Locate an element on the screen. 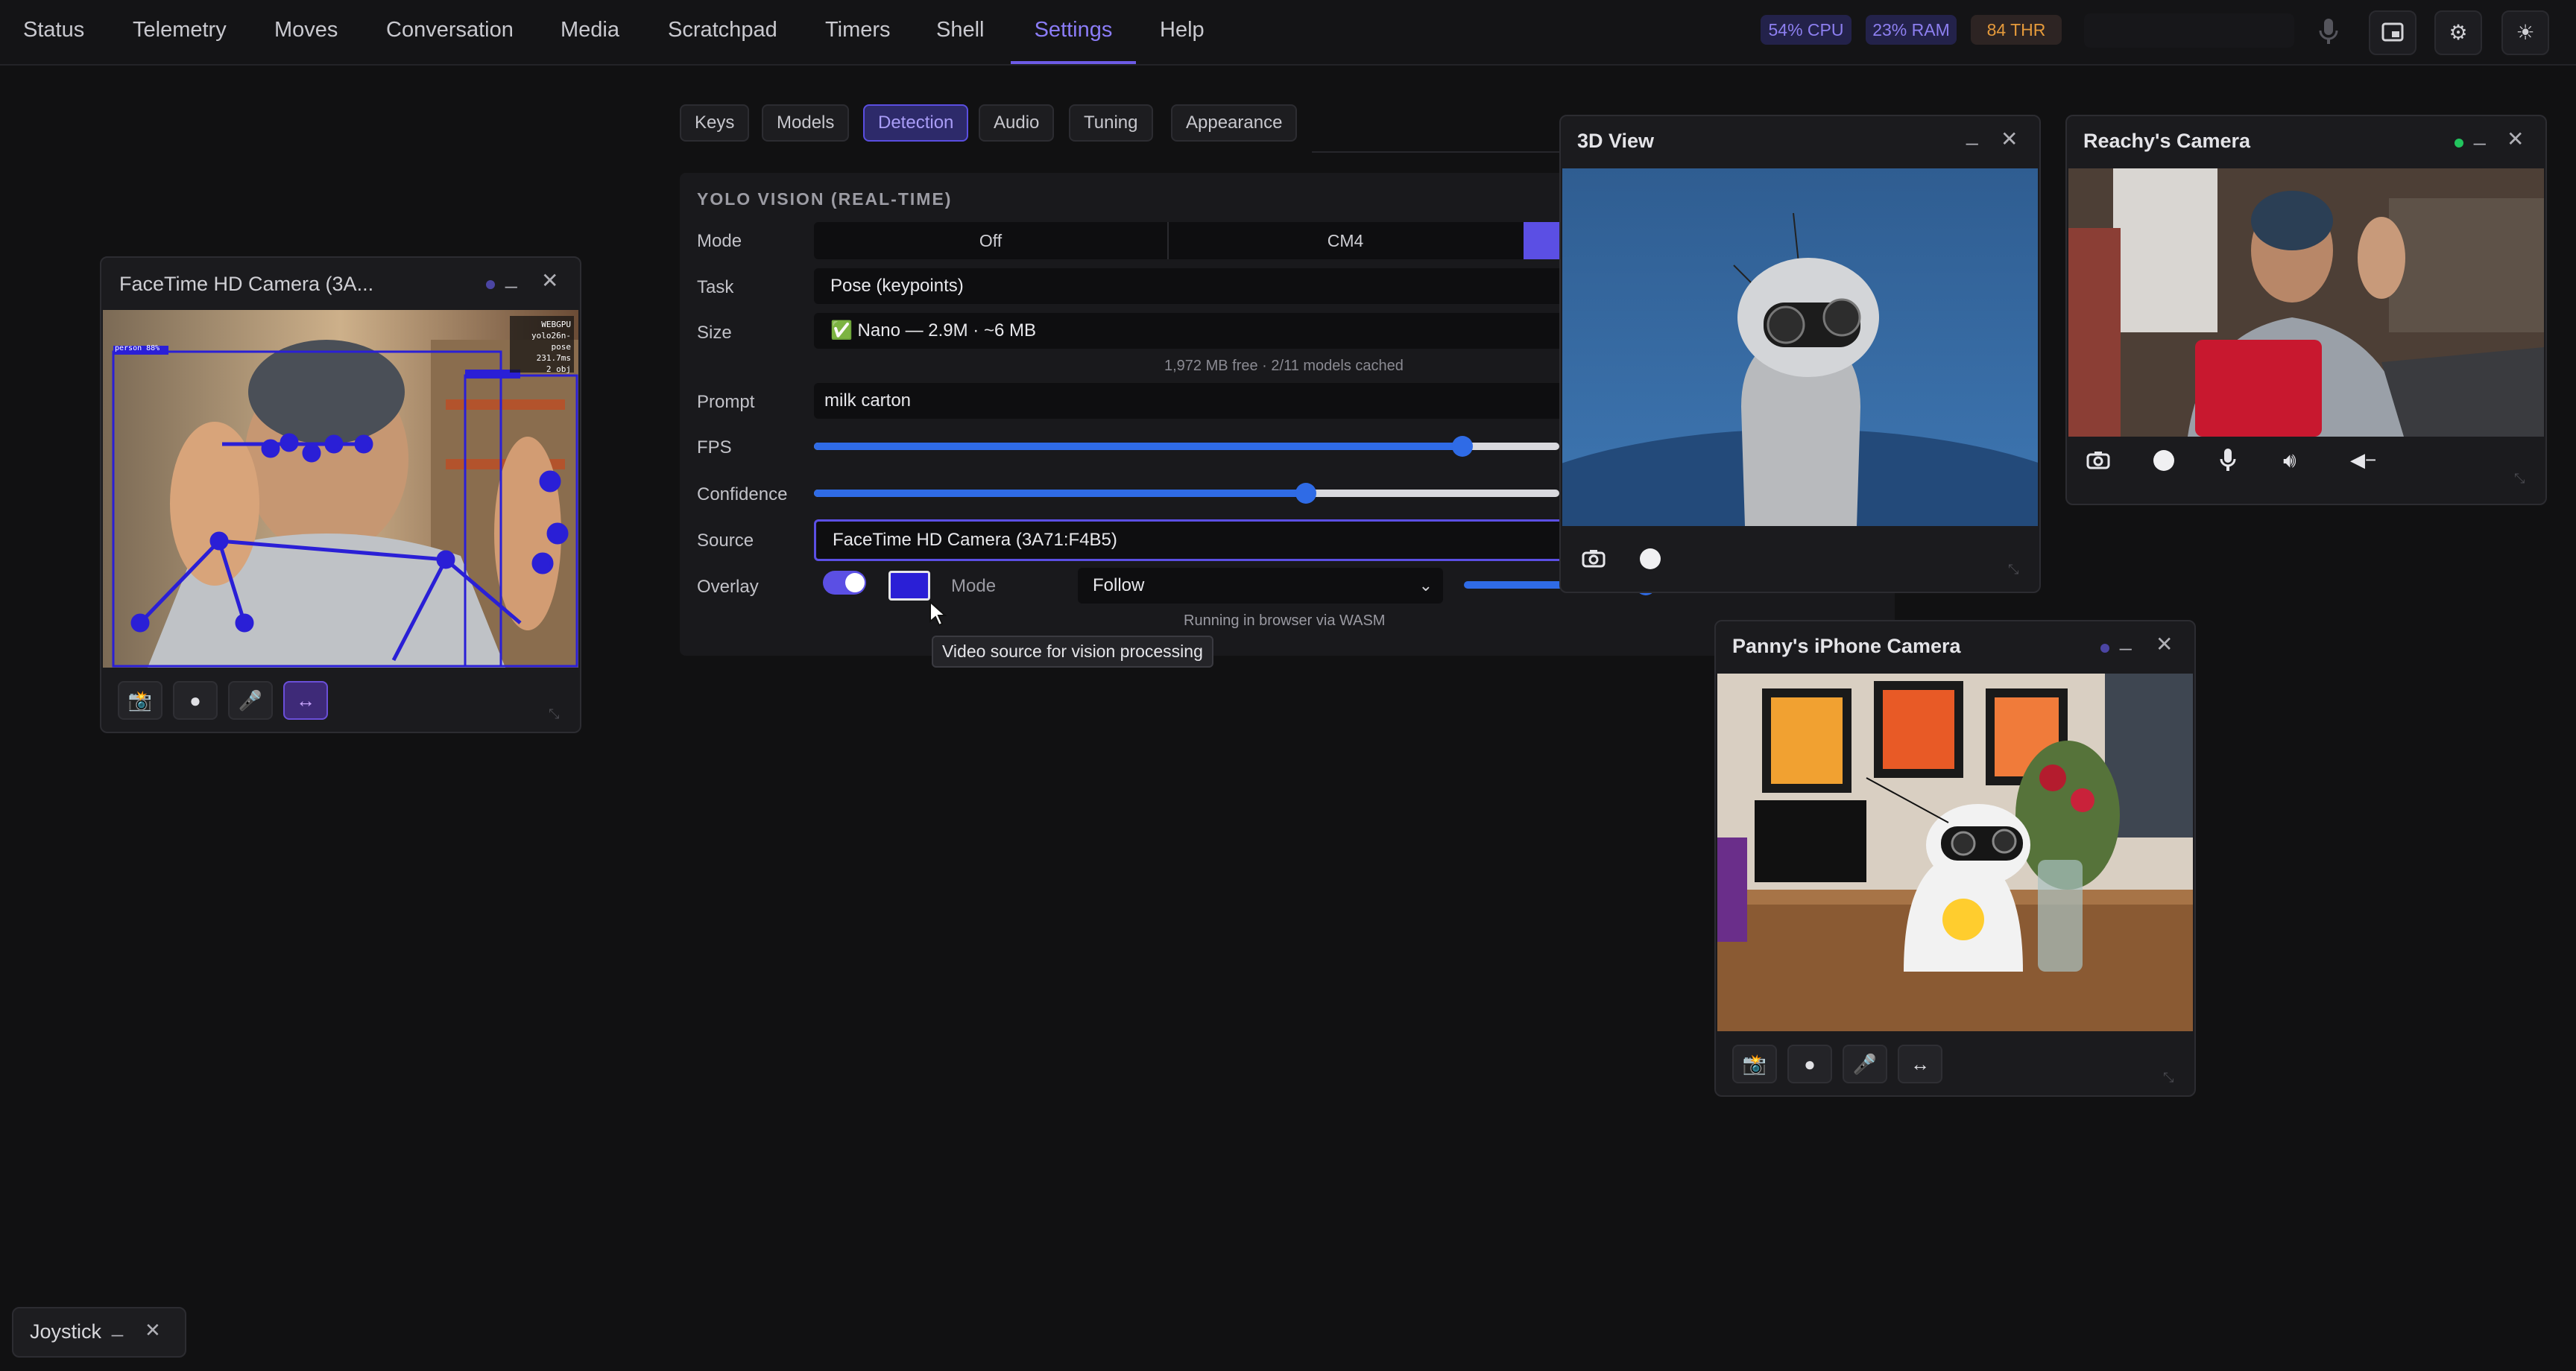  confidence-slider is located at coordinates (1186, 493).